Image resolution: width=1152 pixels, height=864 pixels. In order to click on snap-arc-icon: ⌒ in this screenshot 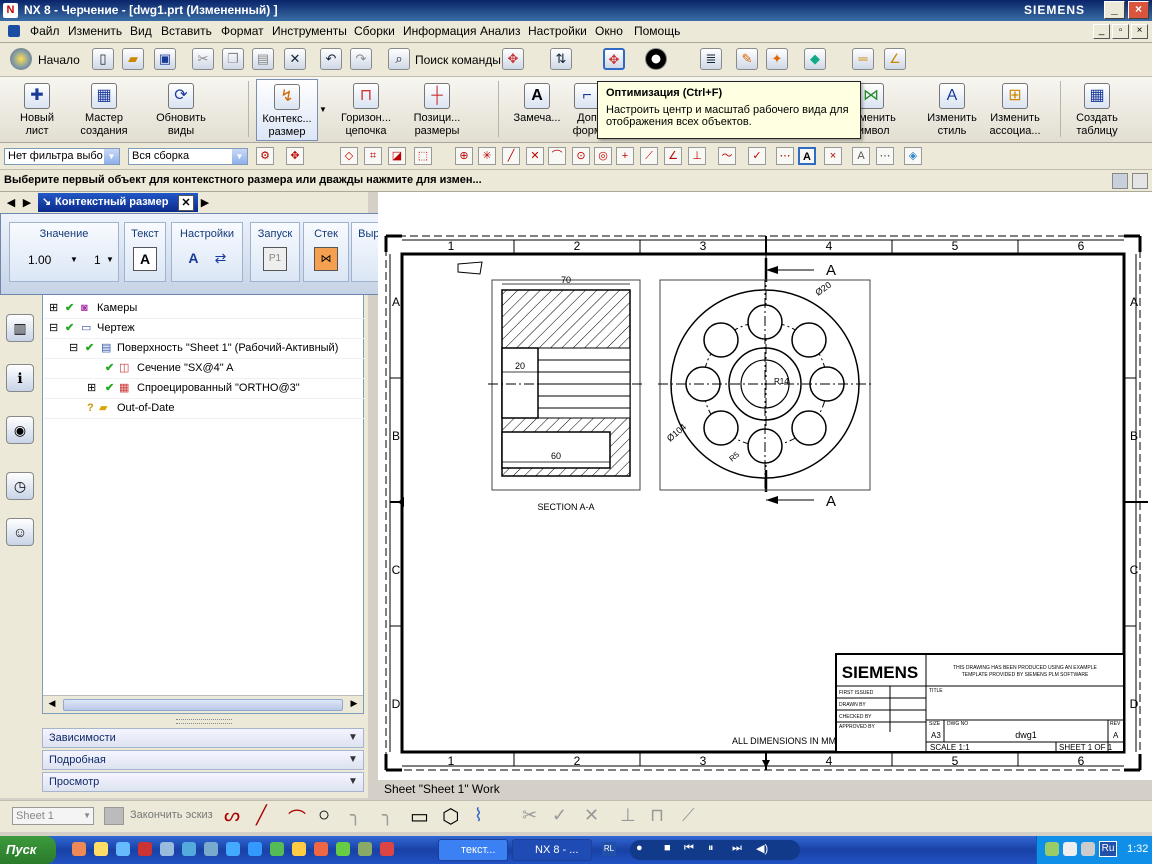, I will do `click(557, 156)`.